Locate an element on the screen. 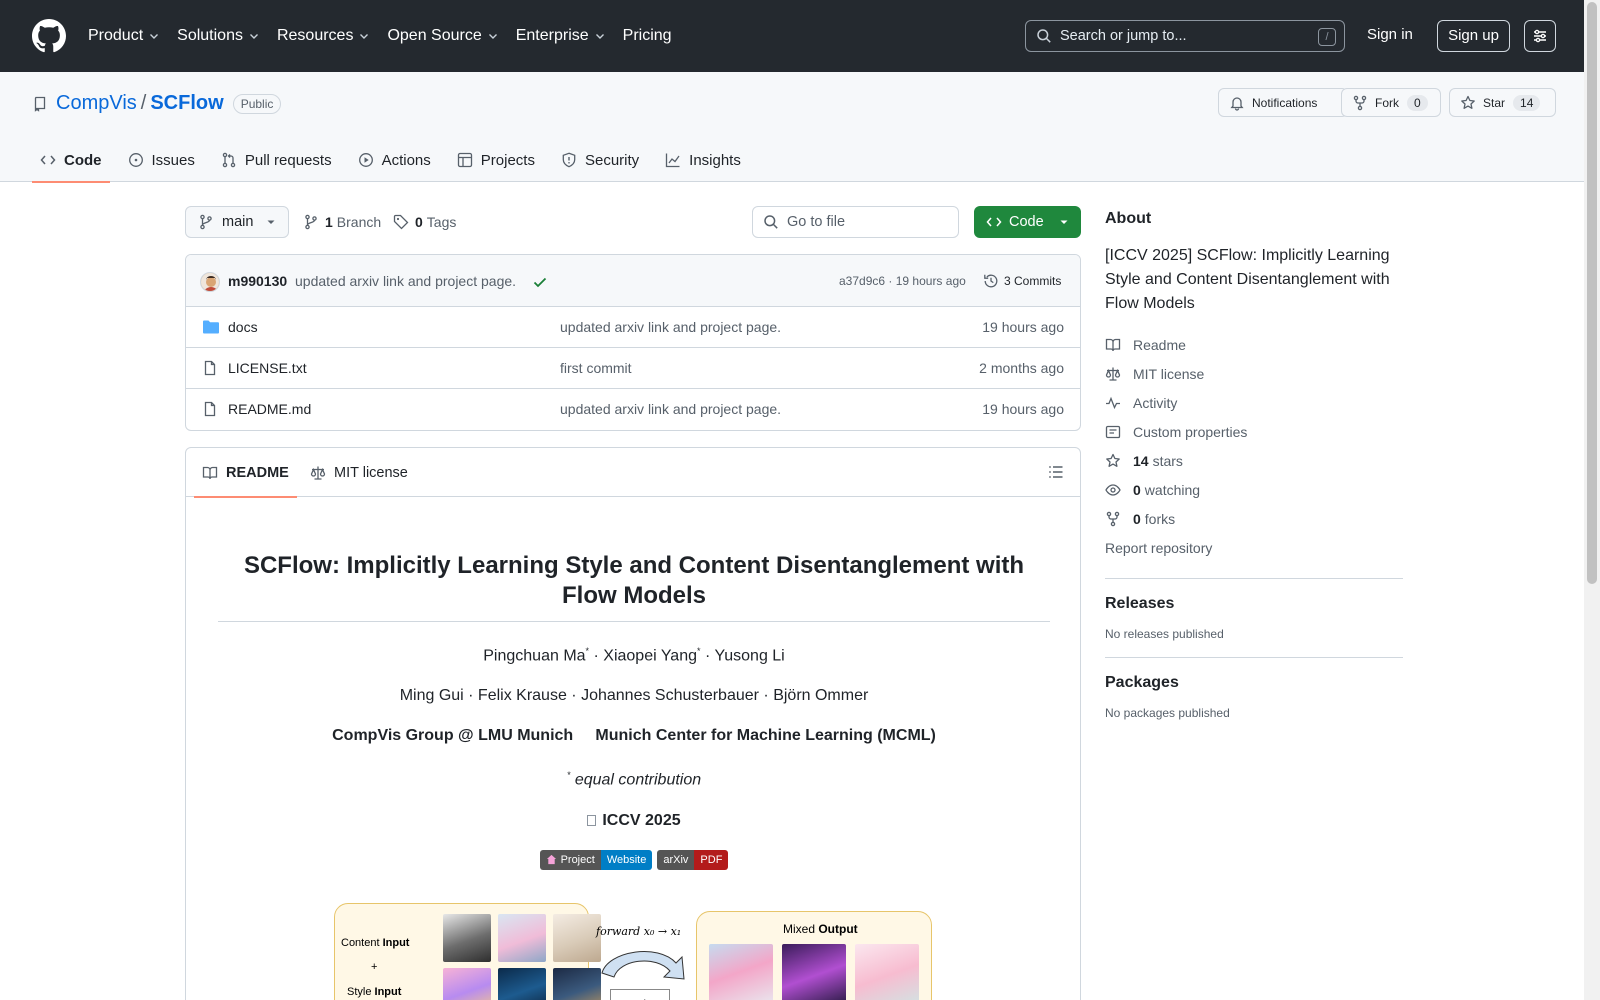  stars-count: 14 is located at coordinates (1141, 460).